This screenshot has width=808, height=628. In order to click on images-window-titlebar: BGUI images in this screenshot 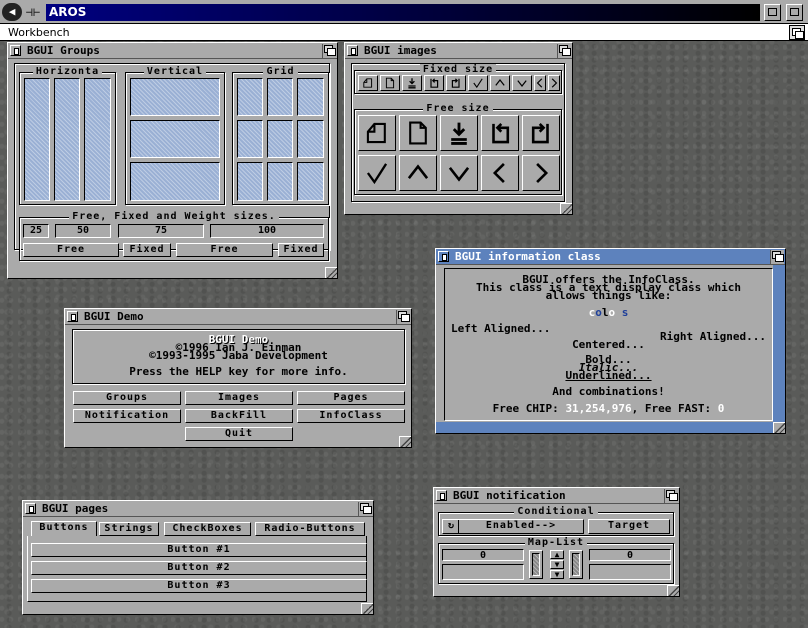, I will do `click(458, 51)`.